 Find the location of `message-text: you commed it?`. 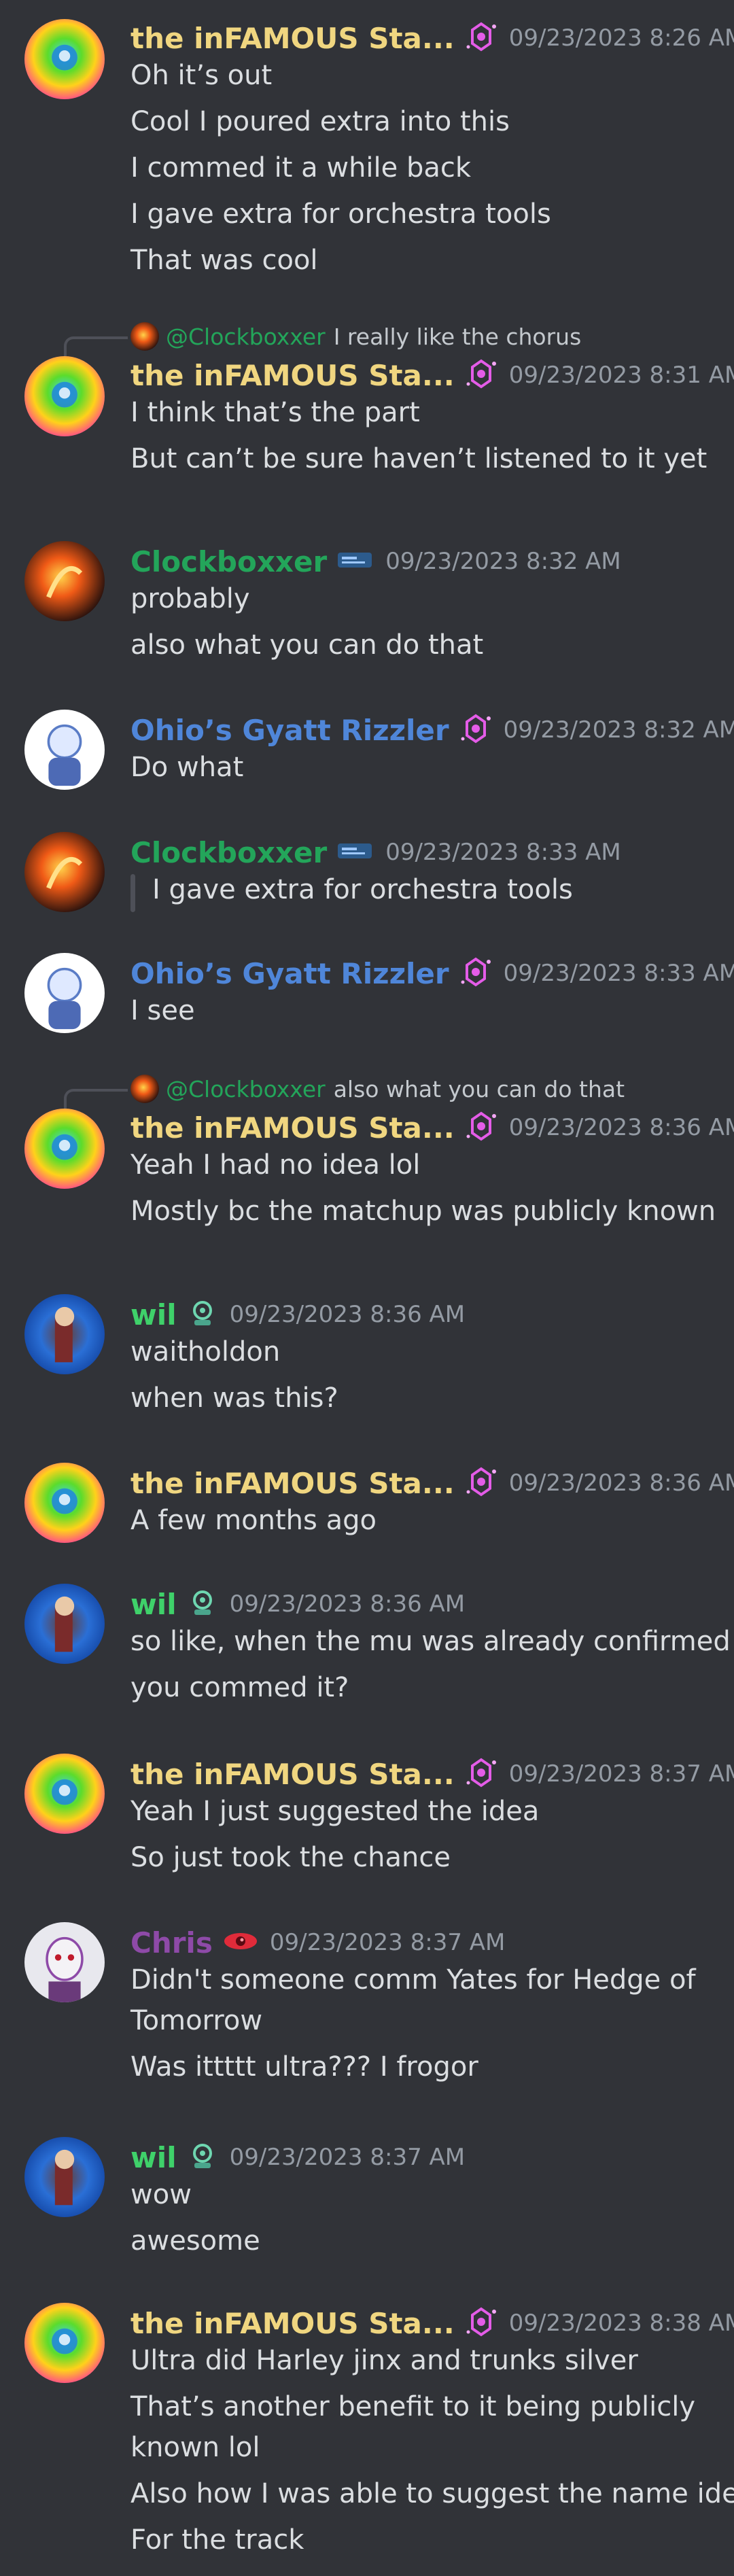

message-text: you commed it? is located at coordinates (239, 1687).